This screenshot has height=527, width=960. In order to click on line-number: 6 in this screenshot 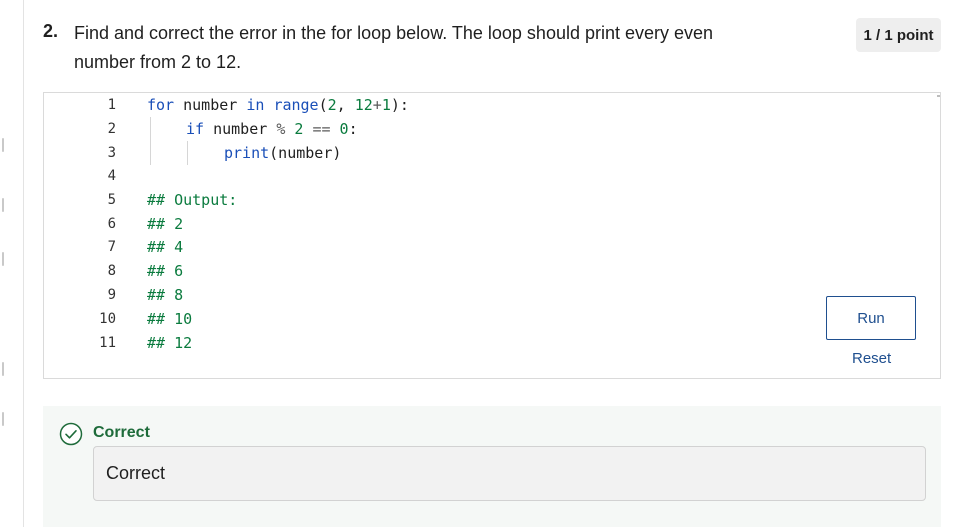, I will do `click(111, 224)`.